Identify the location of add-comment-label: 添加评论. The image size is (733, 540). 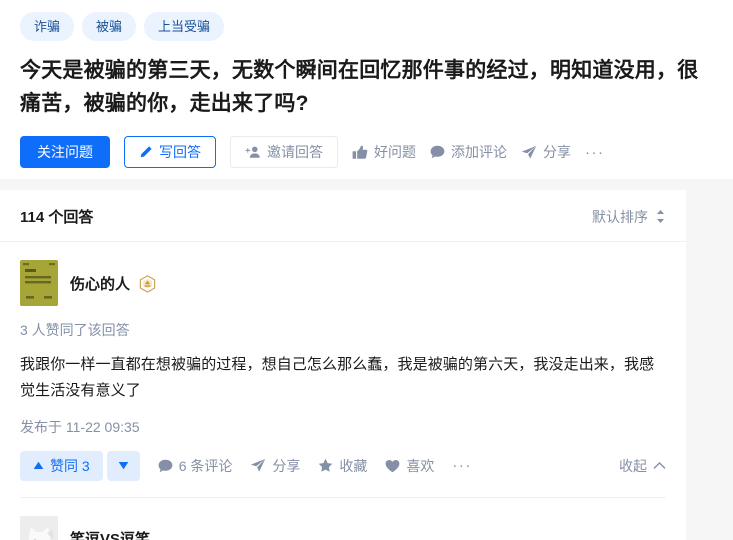
(479, 152).